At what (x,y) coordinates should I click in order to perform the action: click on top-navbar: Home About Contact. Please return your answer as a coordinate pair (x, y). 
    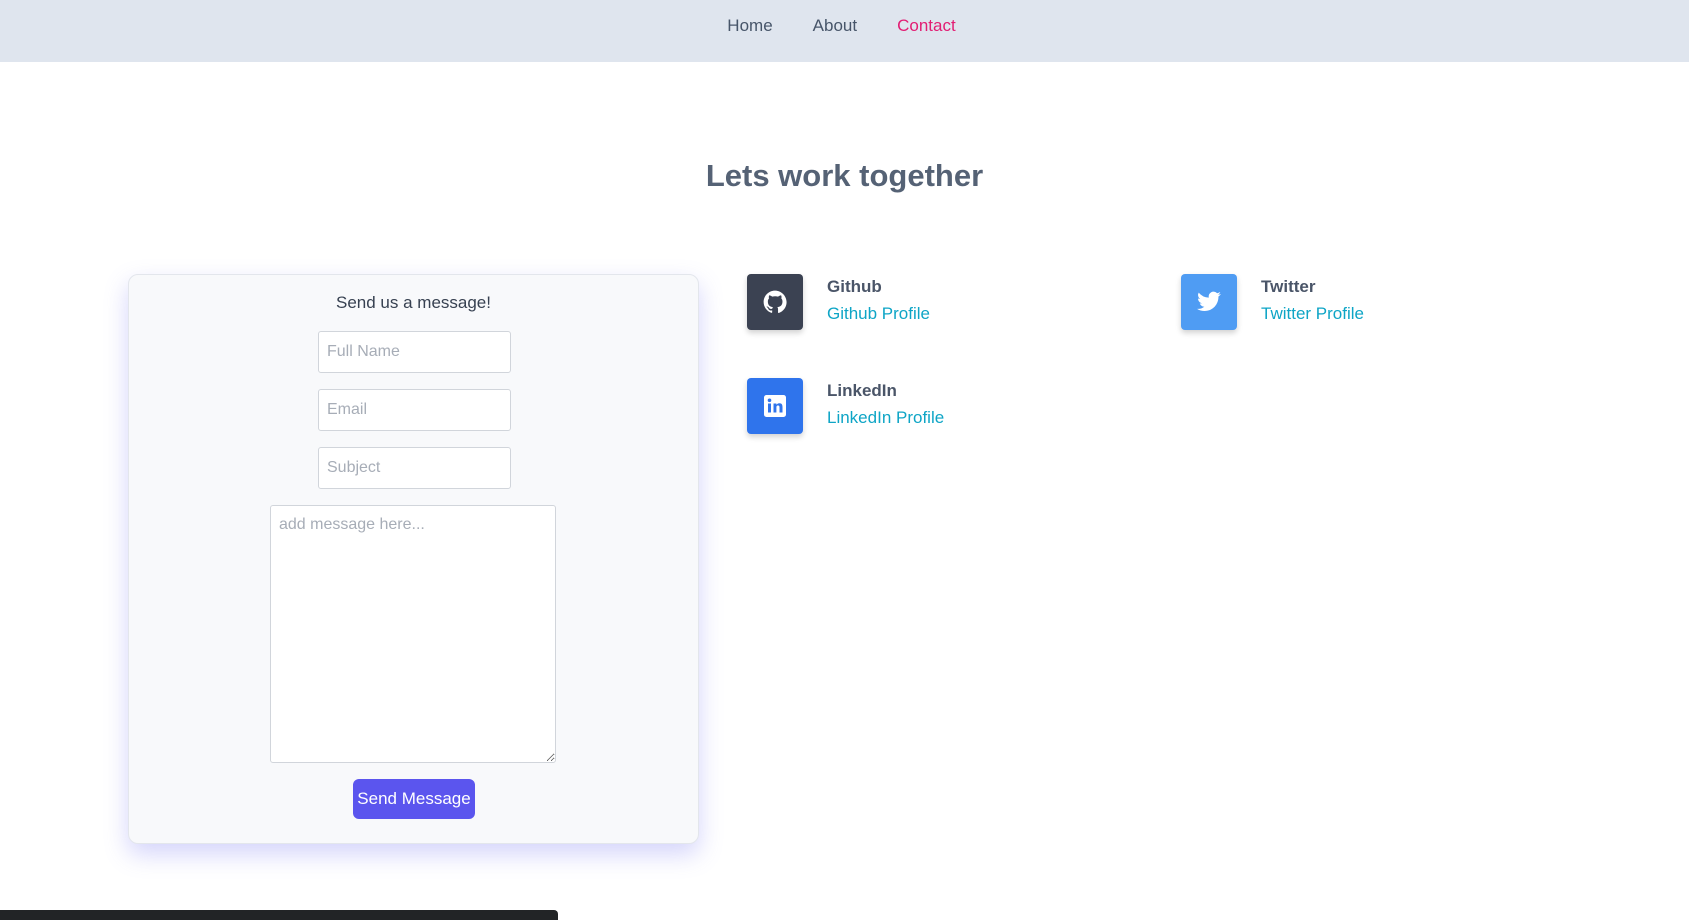
    Looking at the image, I should click on (844, 31).